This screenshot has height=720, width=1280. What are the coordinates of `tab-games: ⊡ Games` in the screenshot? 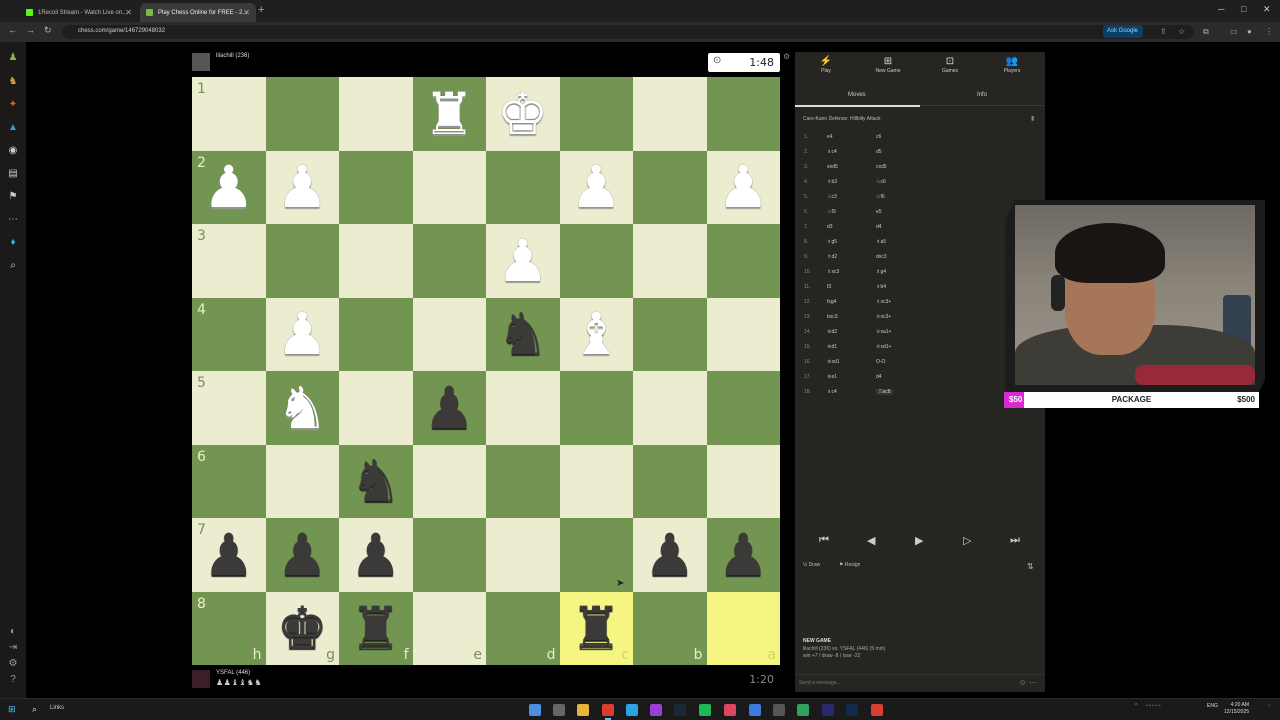 It's located at (950, 65).